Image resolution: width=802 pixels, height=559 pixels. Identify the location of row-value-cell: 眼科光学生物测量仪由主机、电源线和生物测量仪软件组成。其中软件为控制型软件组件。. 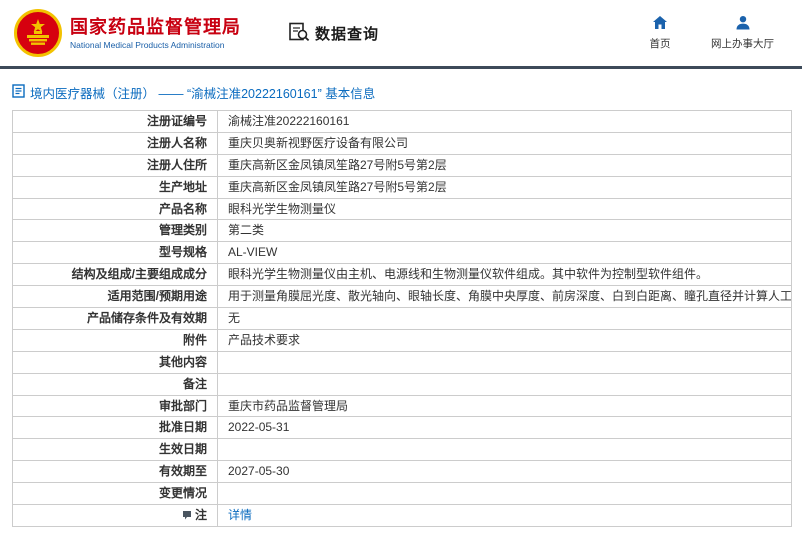
(504, 275).